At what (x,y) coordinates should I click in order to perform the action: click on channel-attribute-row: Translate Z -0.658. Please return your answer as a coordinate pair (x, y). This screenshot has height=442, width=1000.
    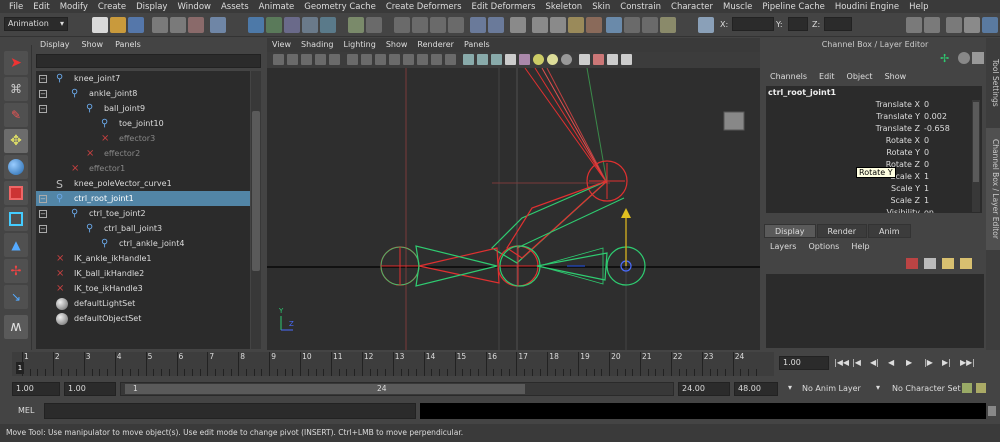
    Looking at the image, I should click on (874, 130).